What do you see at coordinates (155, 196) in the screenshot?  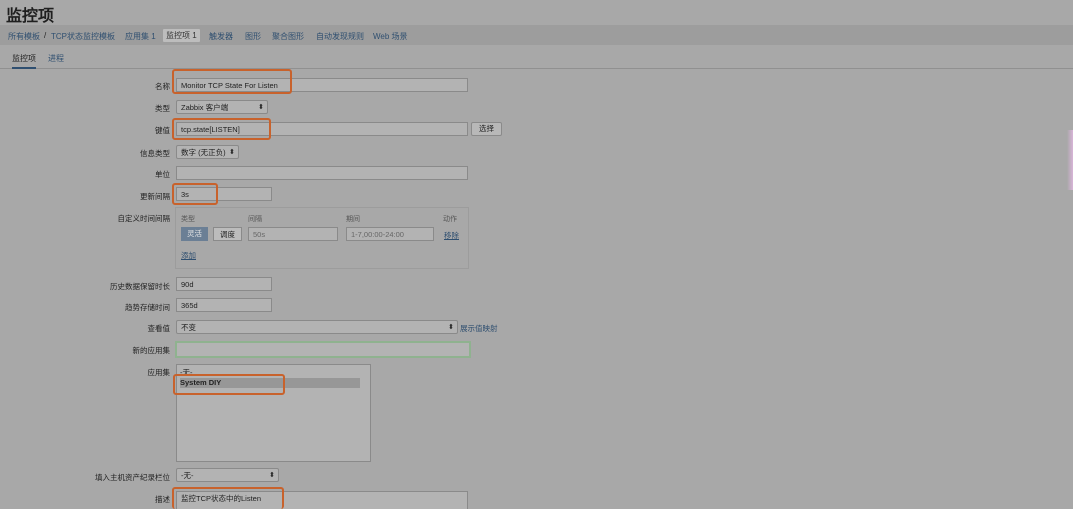 I see `update-interval-label: 更新间隔` at bounding box center [155, 196].